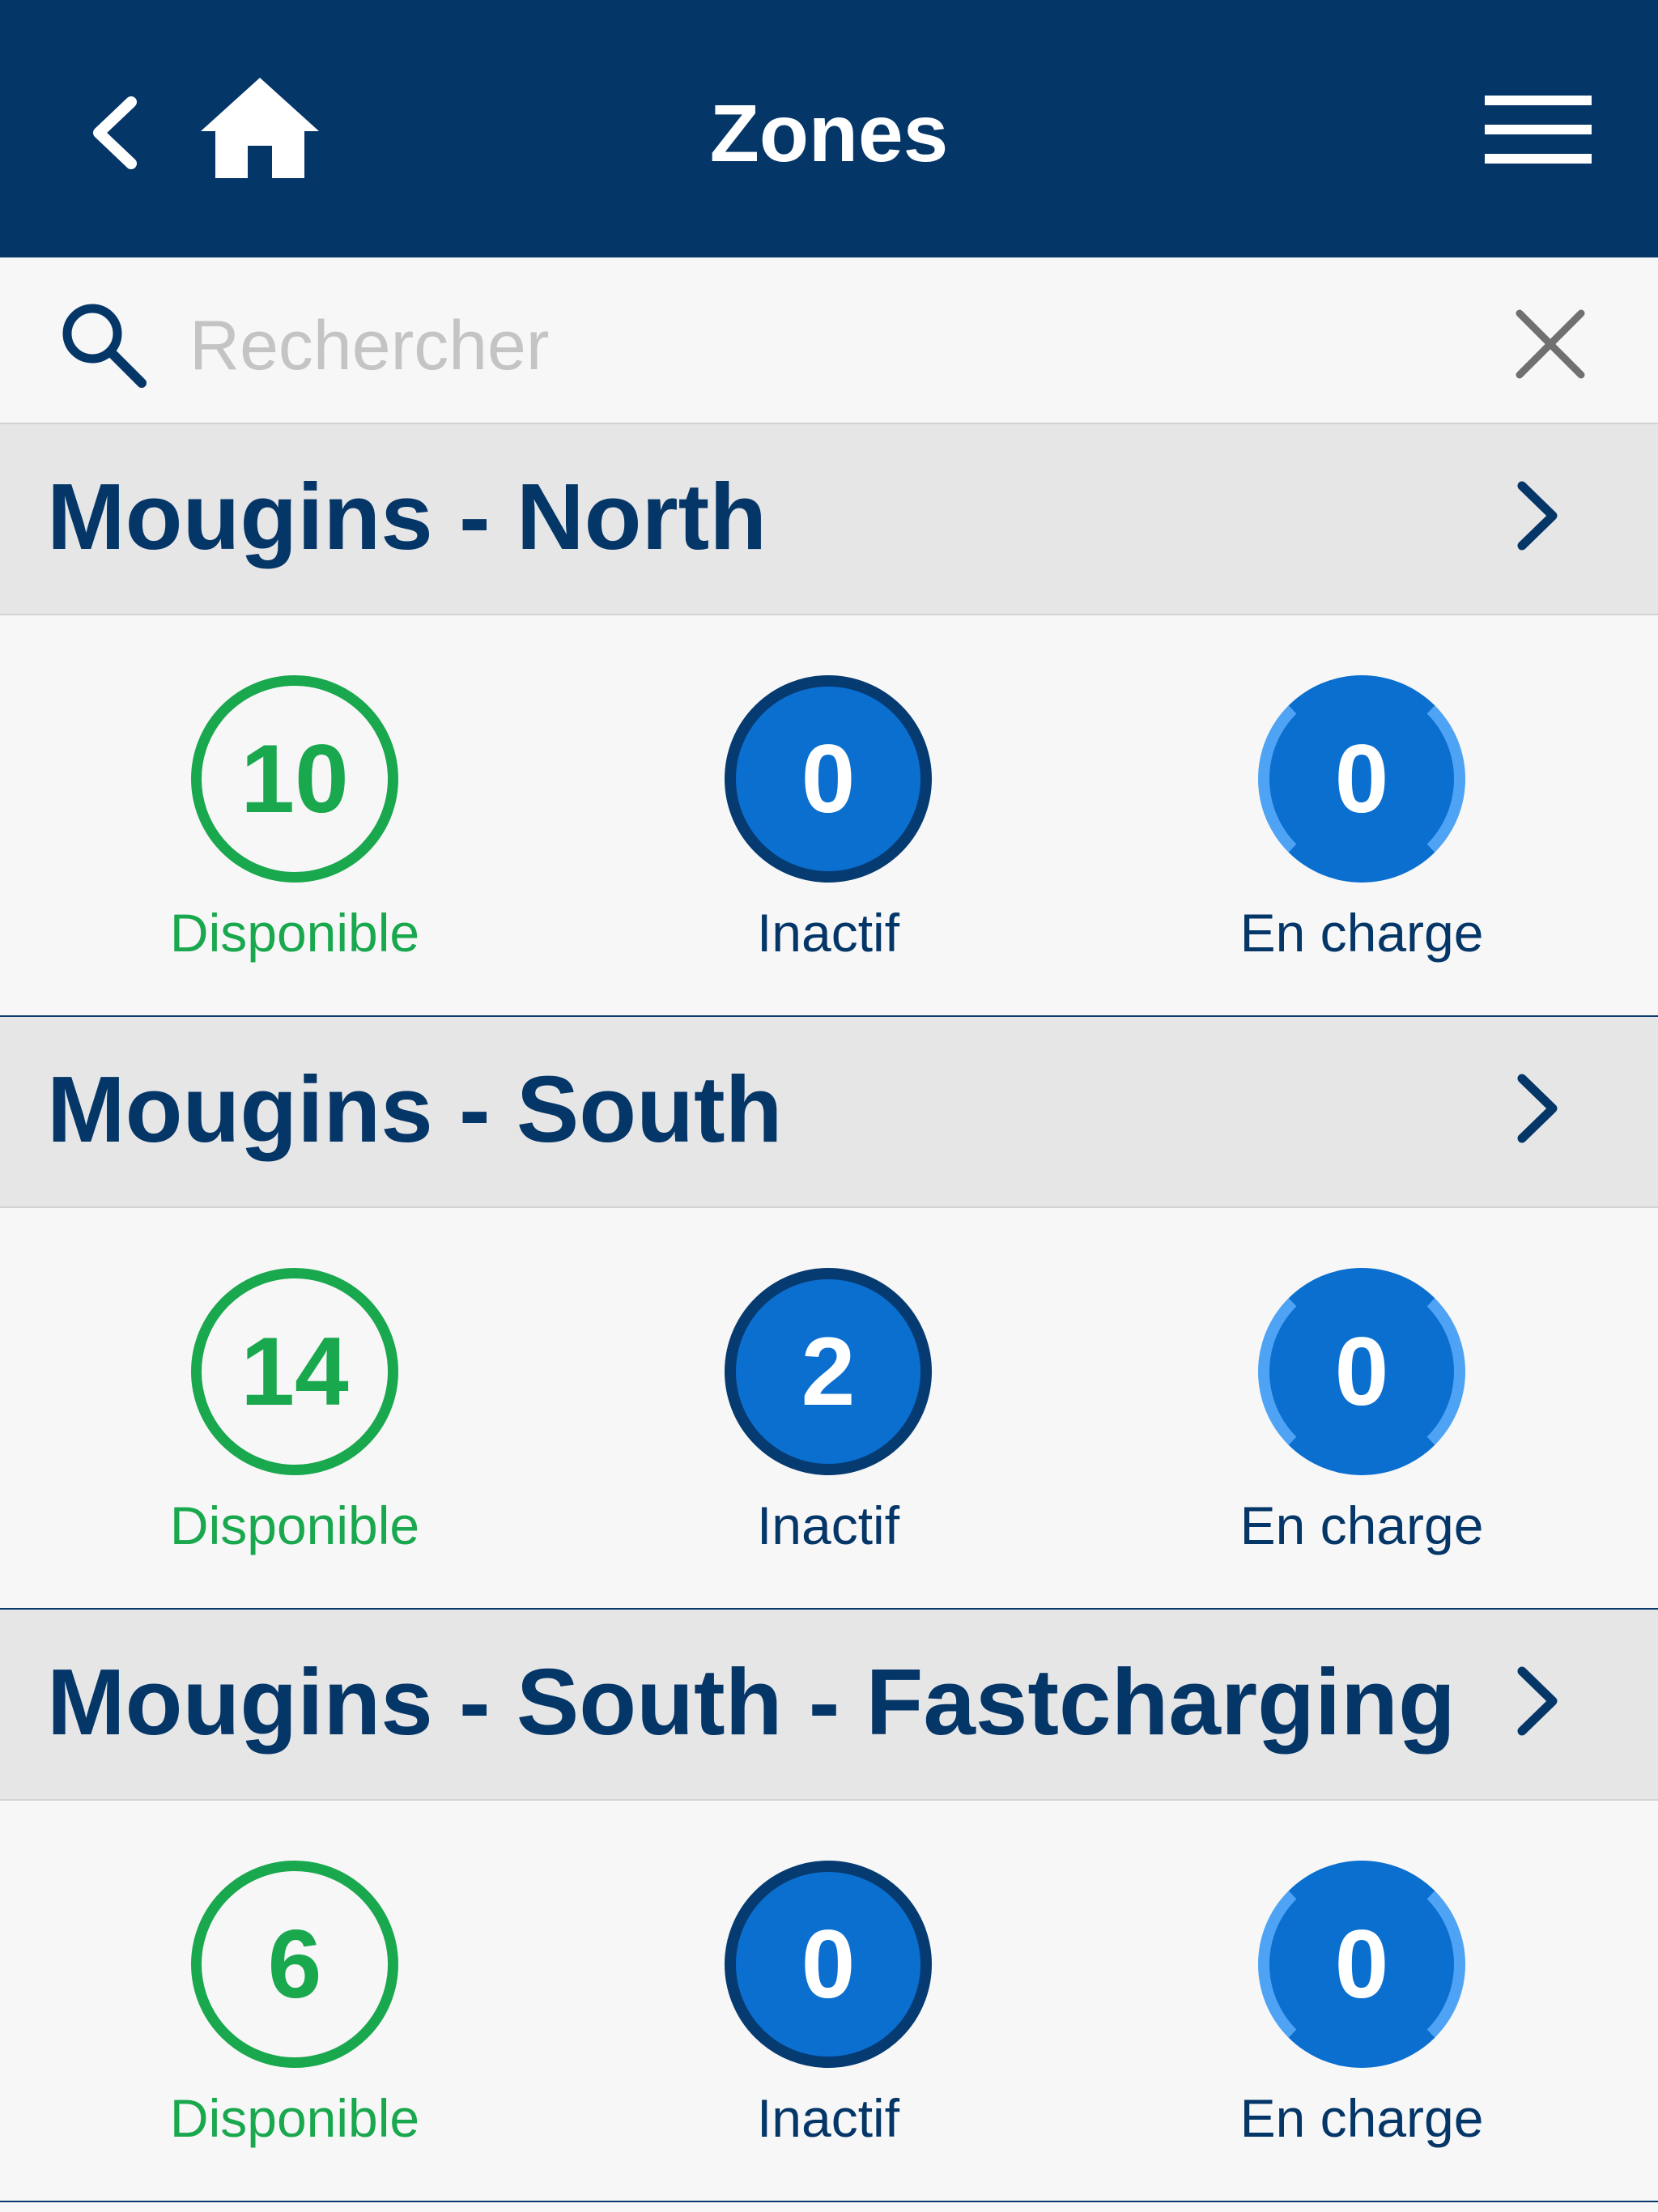 The width and height of the screenshot is (1658, 2212). I want to click on hamburger-menu-icon, so click(1538, 130).